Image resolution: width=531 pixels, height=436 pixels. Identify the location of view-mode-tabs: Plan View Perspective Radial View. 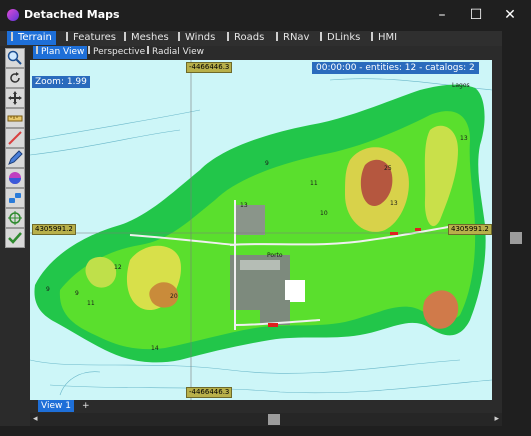
(280, 53).